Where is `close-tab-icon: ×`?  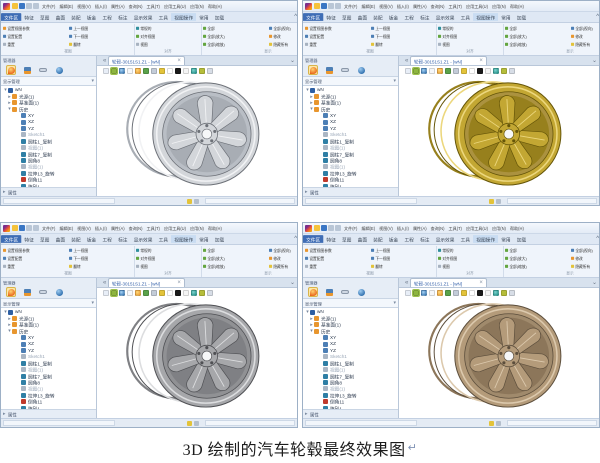
close-tab-icon: × is located at coordinates (179, 61).